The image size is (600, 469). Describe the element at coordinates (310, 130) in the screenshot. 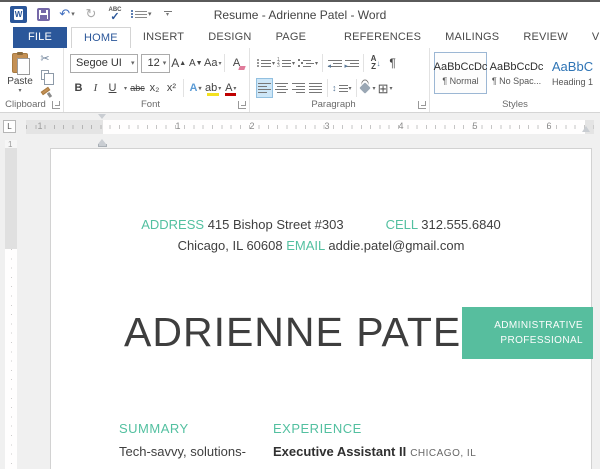

I see `horizontal-ruler: 1 1 2 3 4 5 6` at that location.